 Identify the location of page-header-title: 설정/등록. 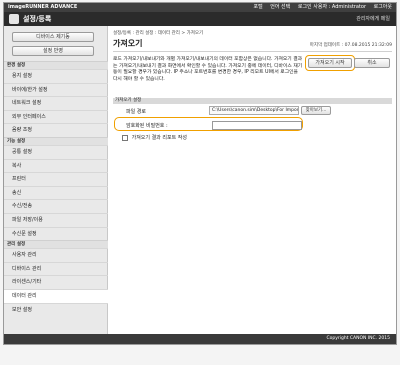
(37, 19).